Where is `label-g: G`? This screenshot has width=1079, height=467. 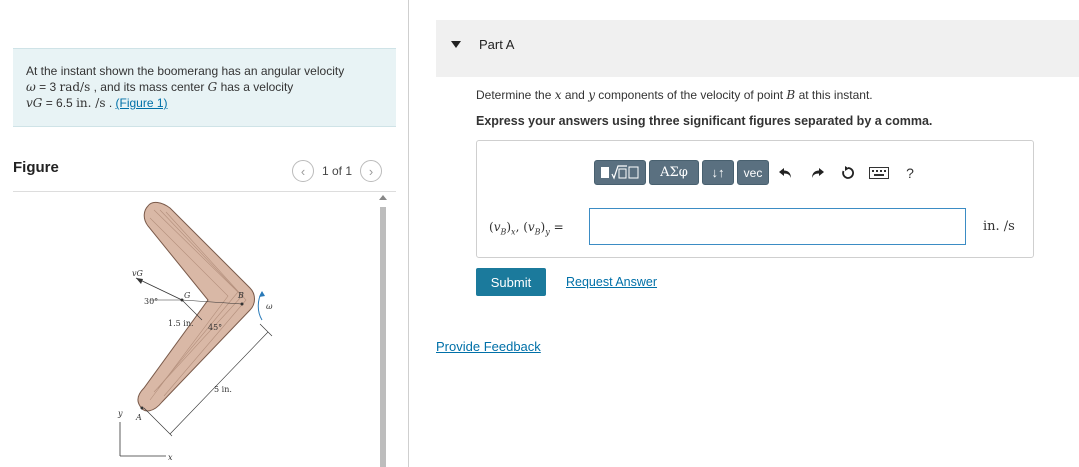 label-g: G is located at coordinates (187, 295).